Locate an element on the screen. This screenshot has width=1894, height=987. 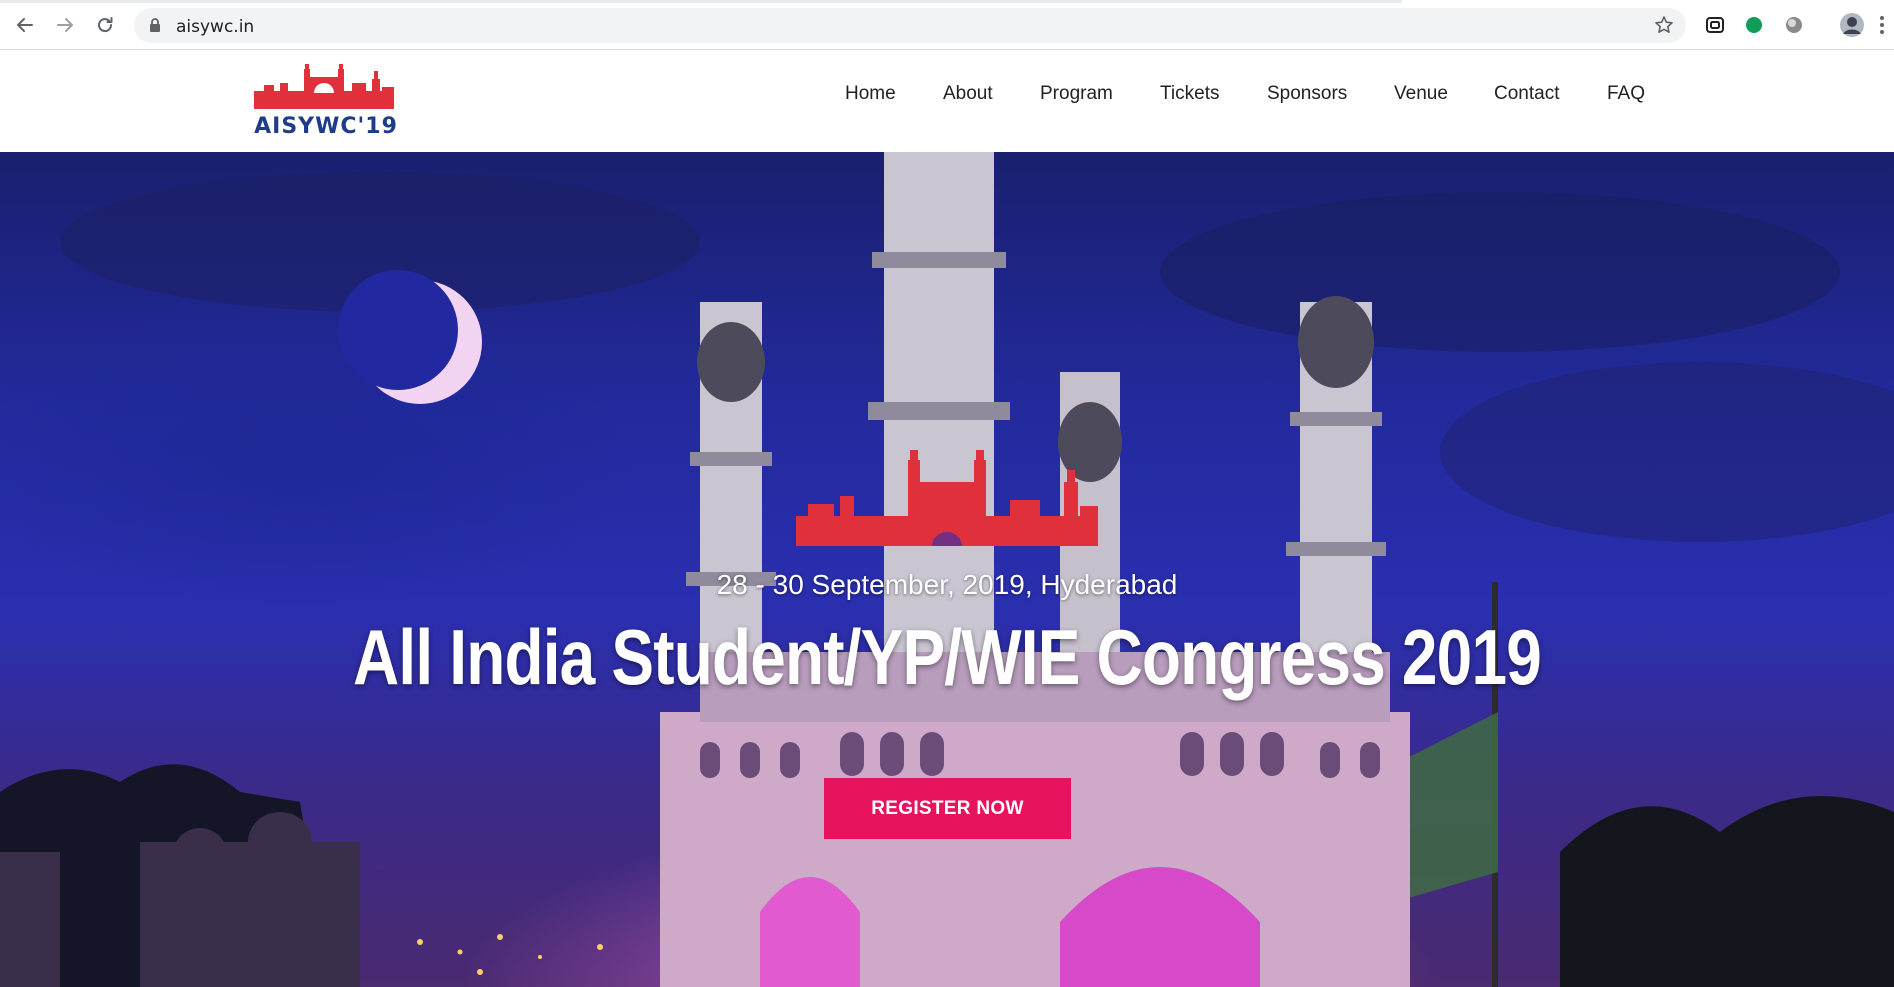
extension-grey-circle-icon is located at coordinates (1794, 25).